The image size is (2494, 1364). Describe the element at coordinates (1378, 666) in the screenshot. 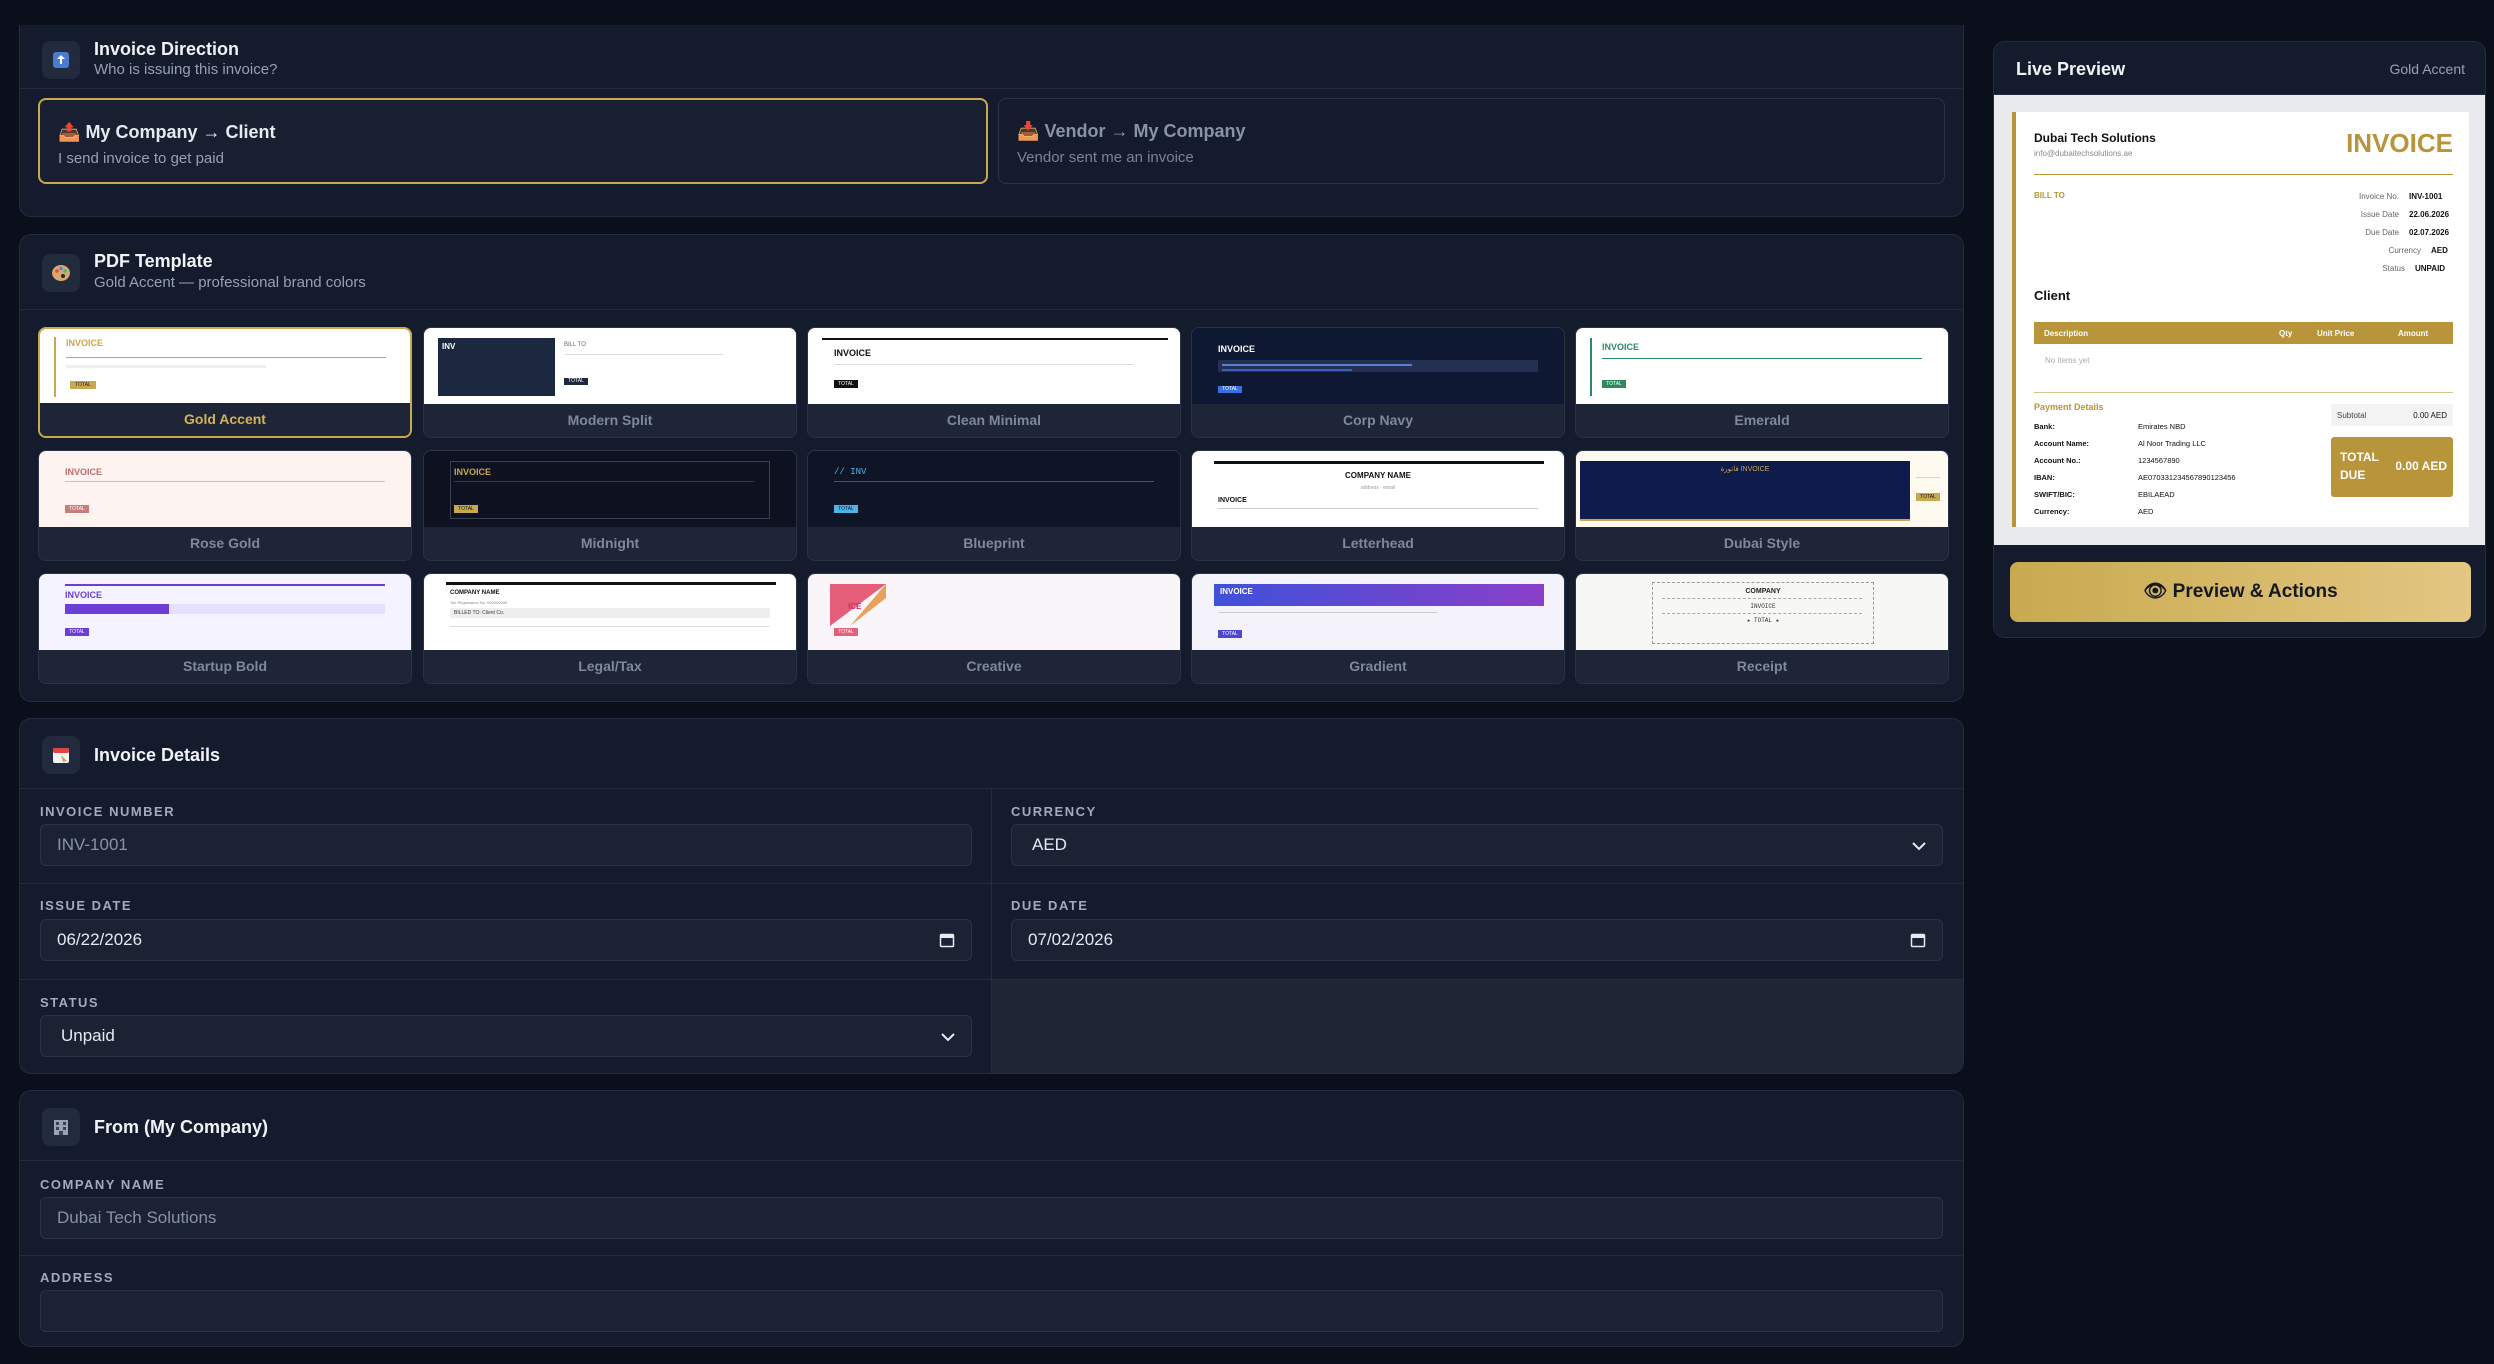

I see `template-label: Gradient` at that location.